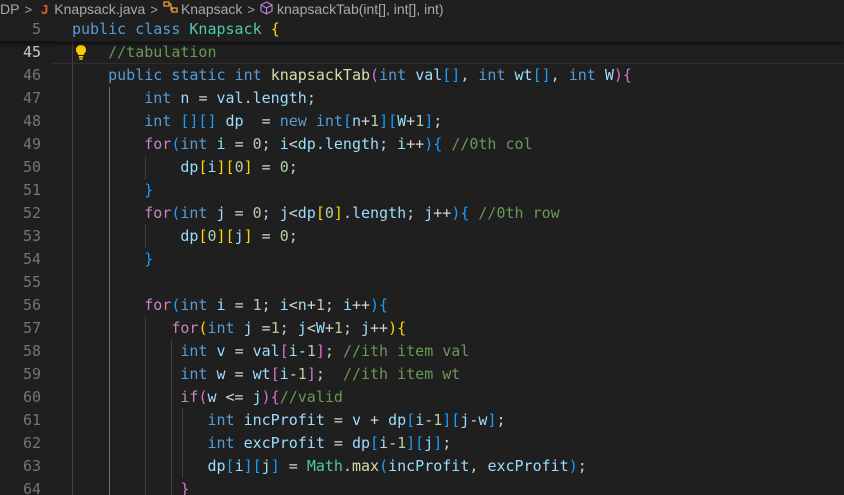  I want to click on breadcrumb-method: knapsackTab(int[], int[], int), so click(352, 9).